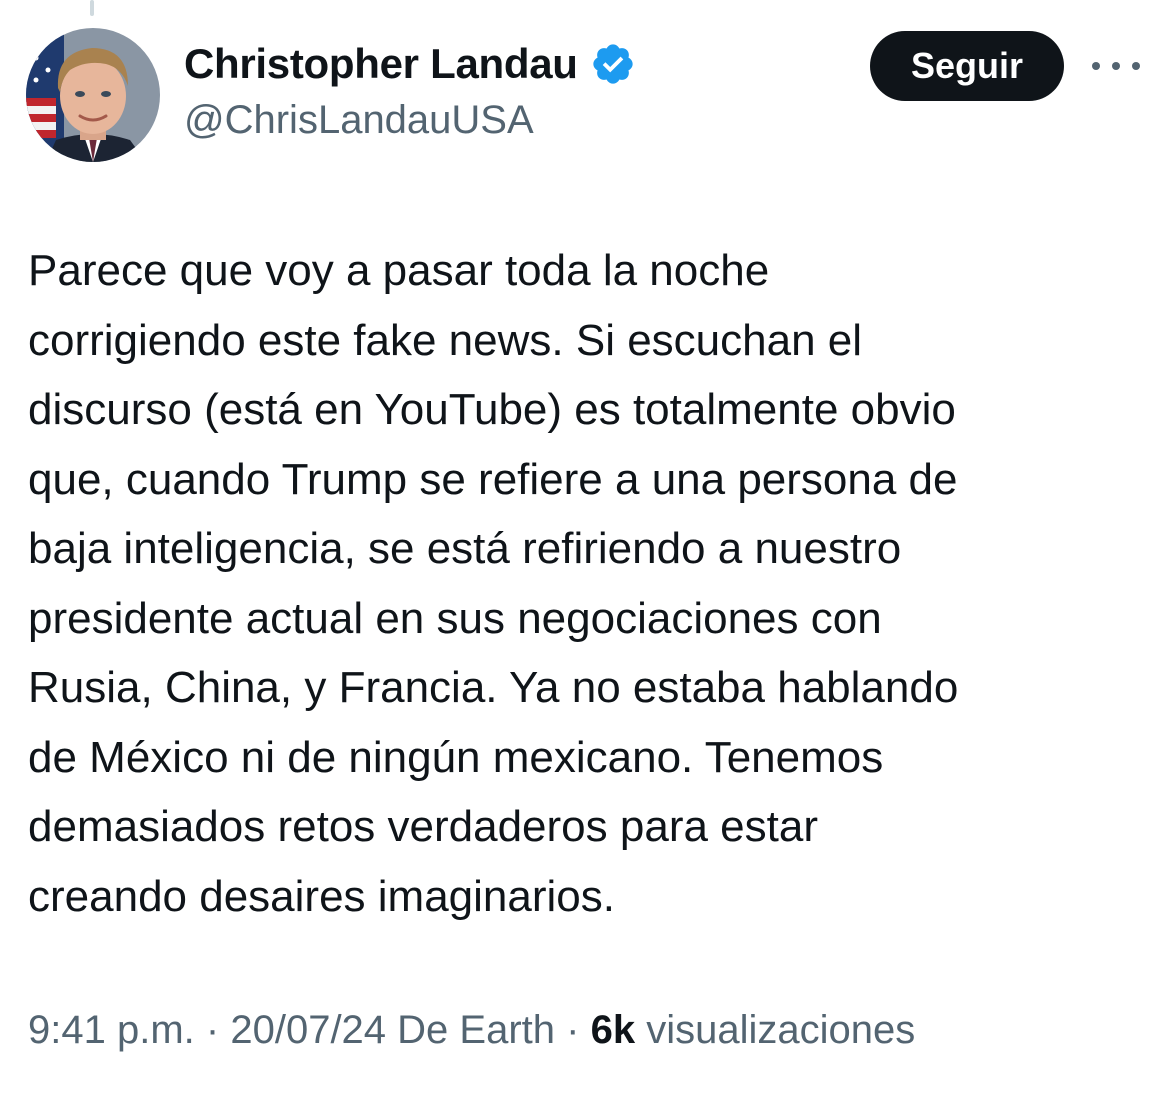 The width and height of the screenshot is (1170, 1096). Describe the element at coordinates (92, 8) in the screenshot. I see `thread-connector-line` at that location.